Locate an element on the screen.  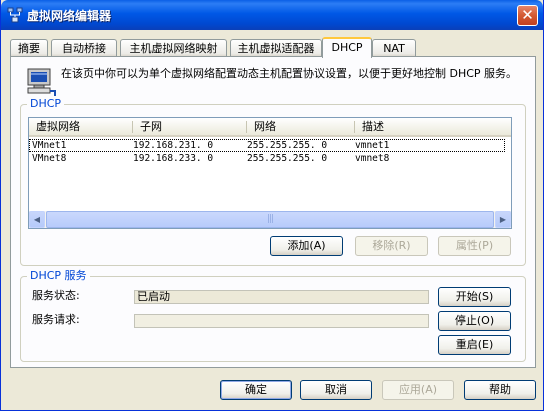
window-title: 虚拟网络编辑器 is located at coordinates (69, 16).